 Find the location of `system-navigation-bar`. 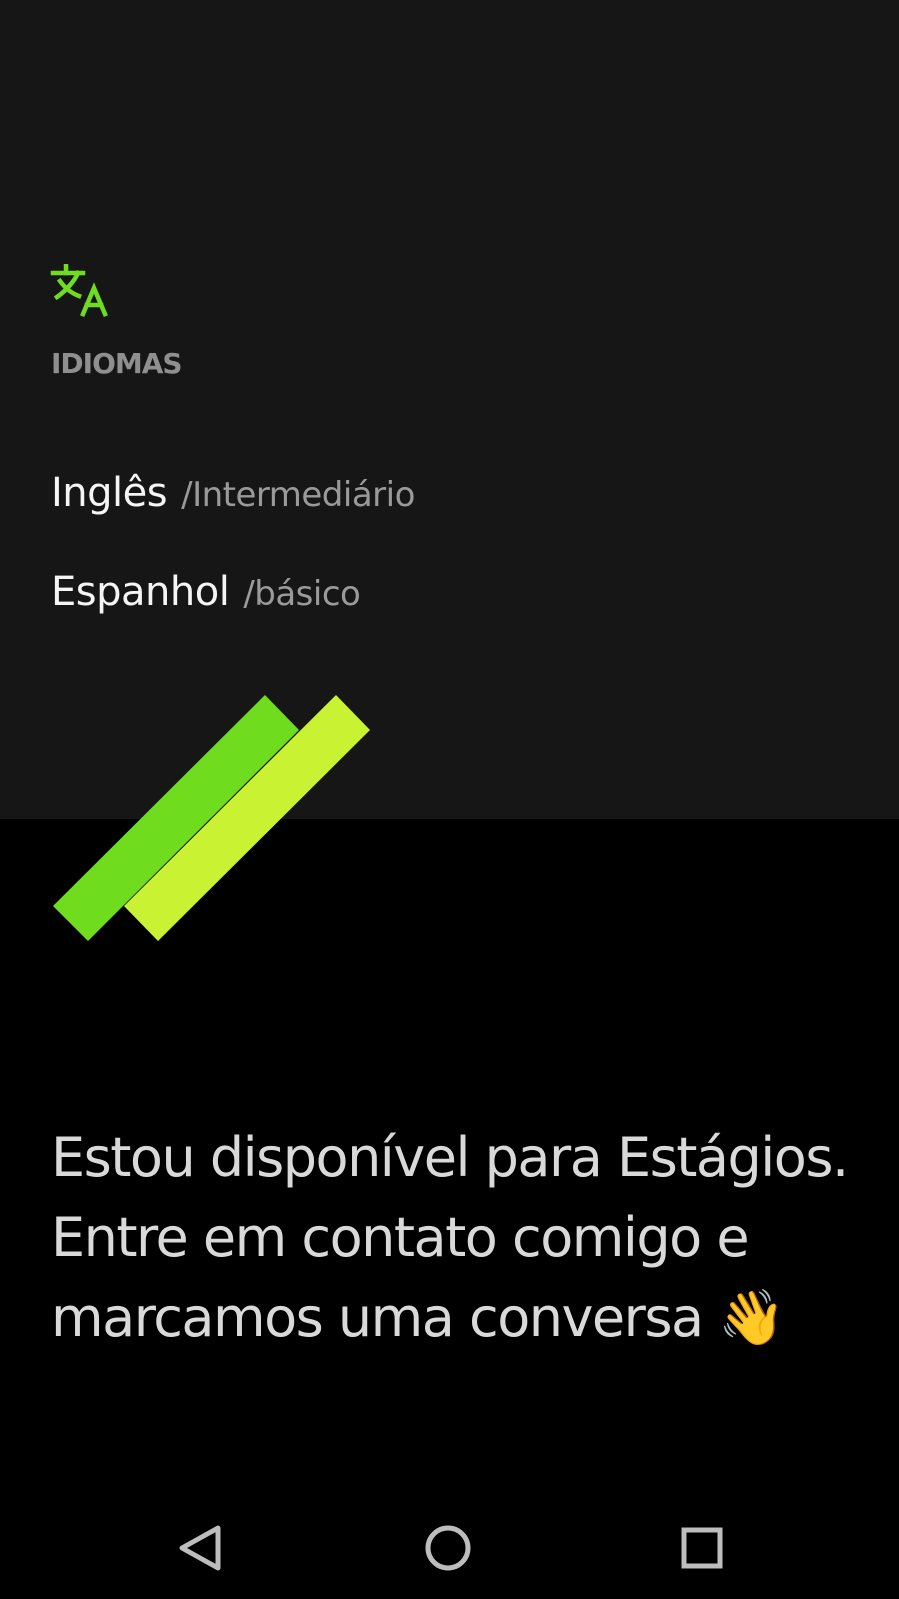

system-navigation-bar is located at coordinates (449, 1549).